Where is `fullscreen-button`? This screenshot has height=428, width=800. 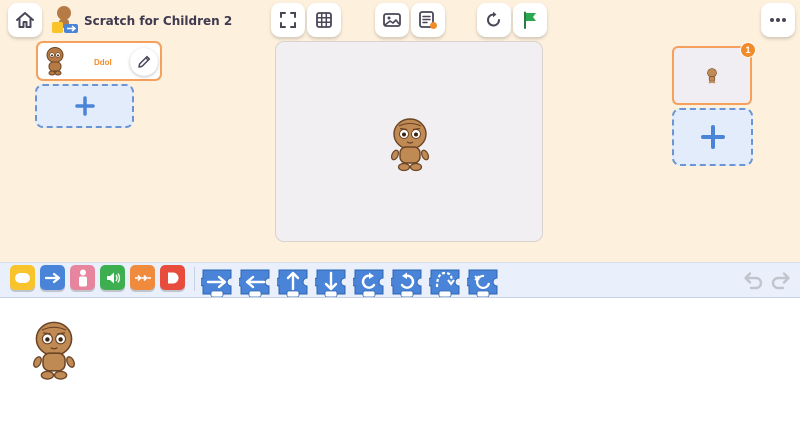 fullscreen-button is located at coordinates (288, 20).